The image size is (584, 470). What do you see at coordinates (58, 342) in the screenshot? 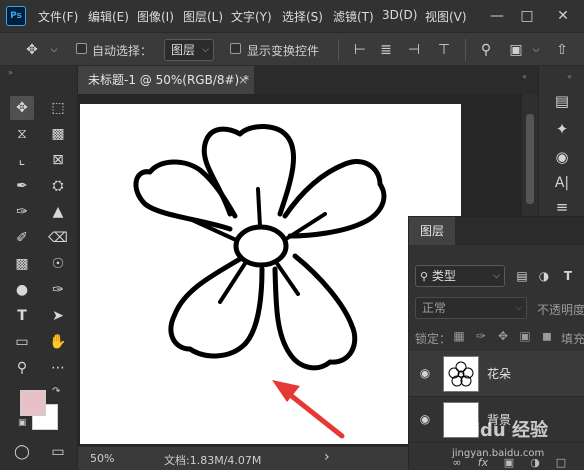
I see `hand-tool-icon: ✋` at bounding box center [58, 342].